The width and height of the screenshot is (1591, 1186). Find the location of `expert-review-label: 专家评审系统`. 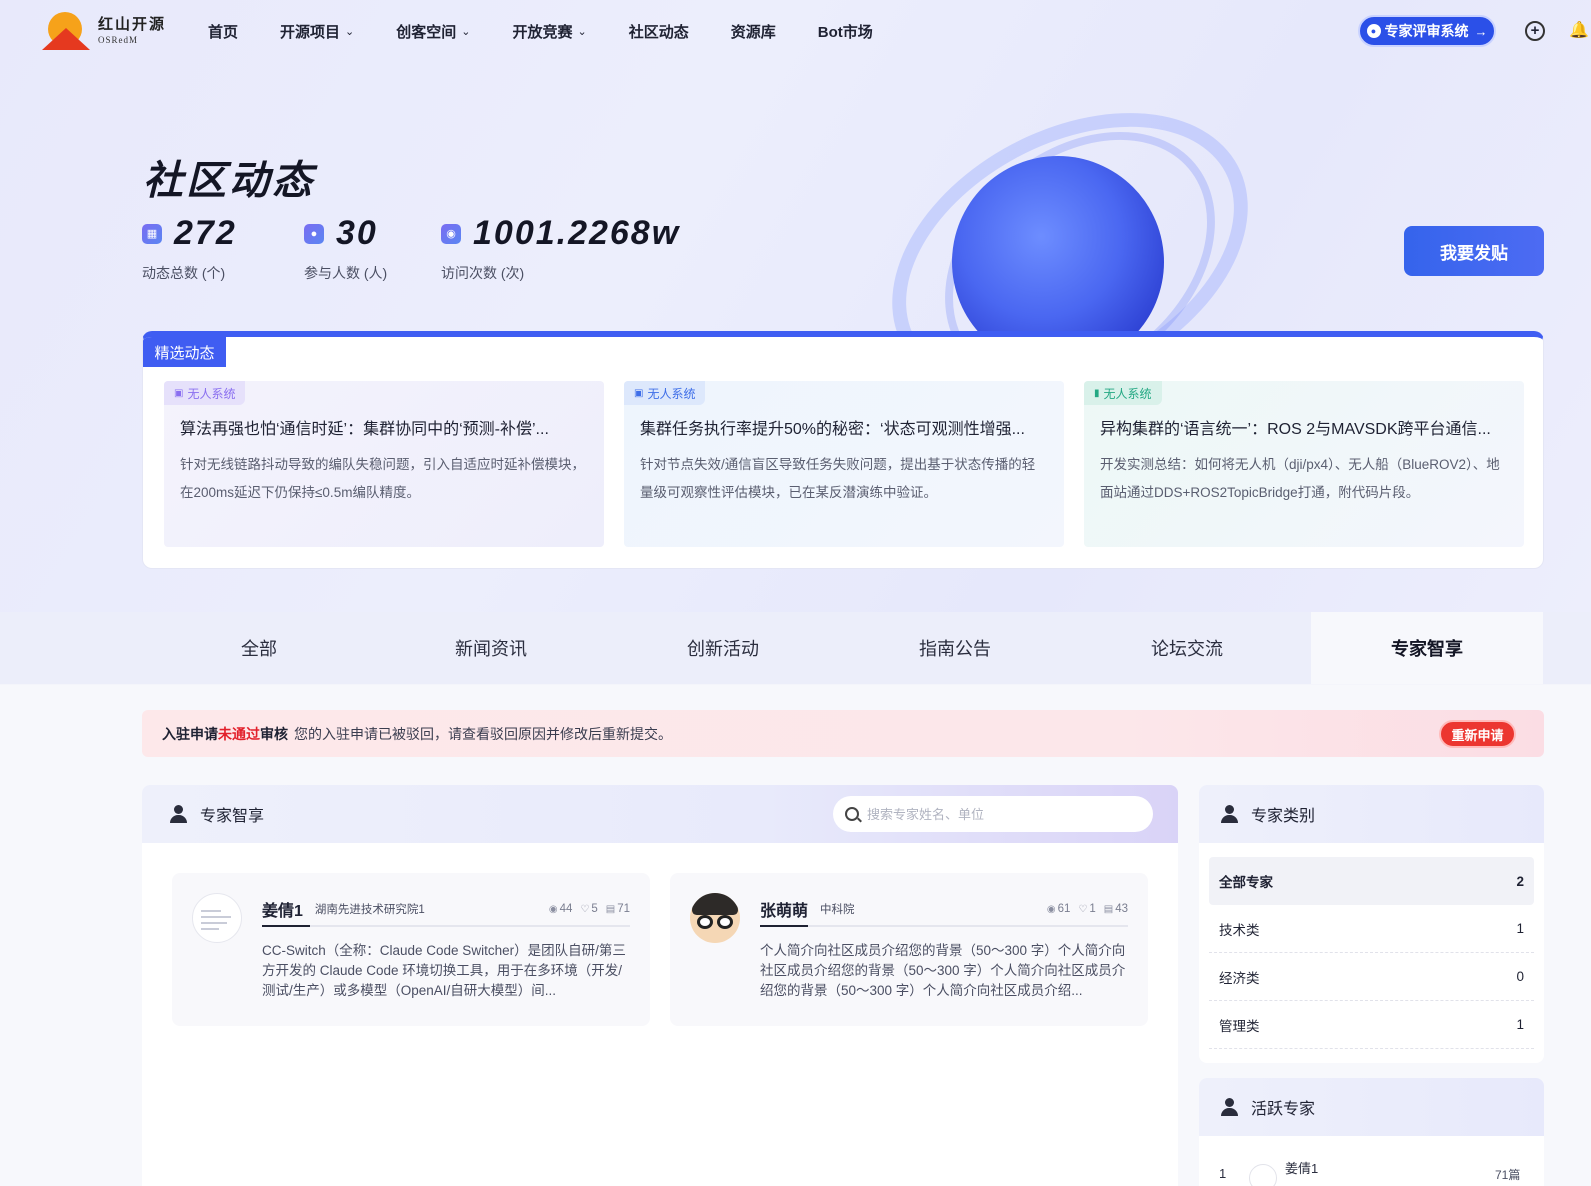

expert-review-label: 专家评审系统 is located at coordinates (1426, 31).